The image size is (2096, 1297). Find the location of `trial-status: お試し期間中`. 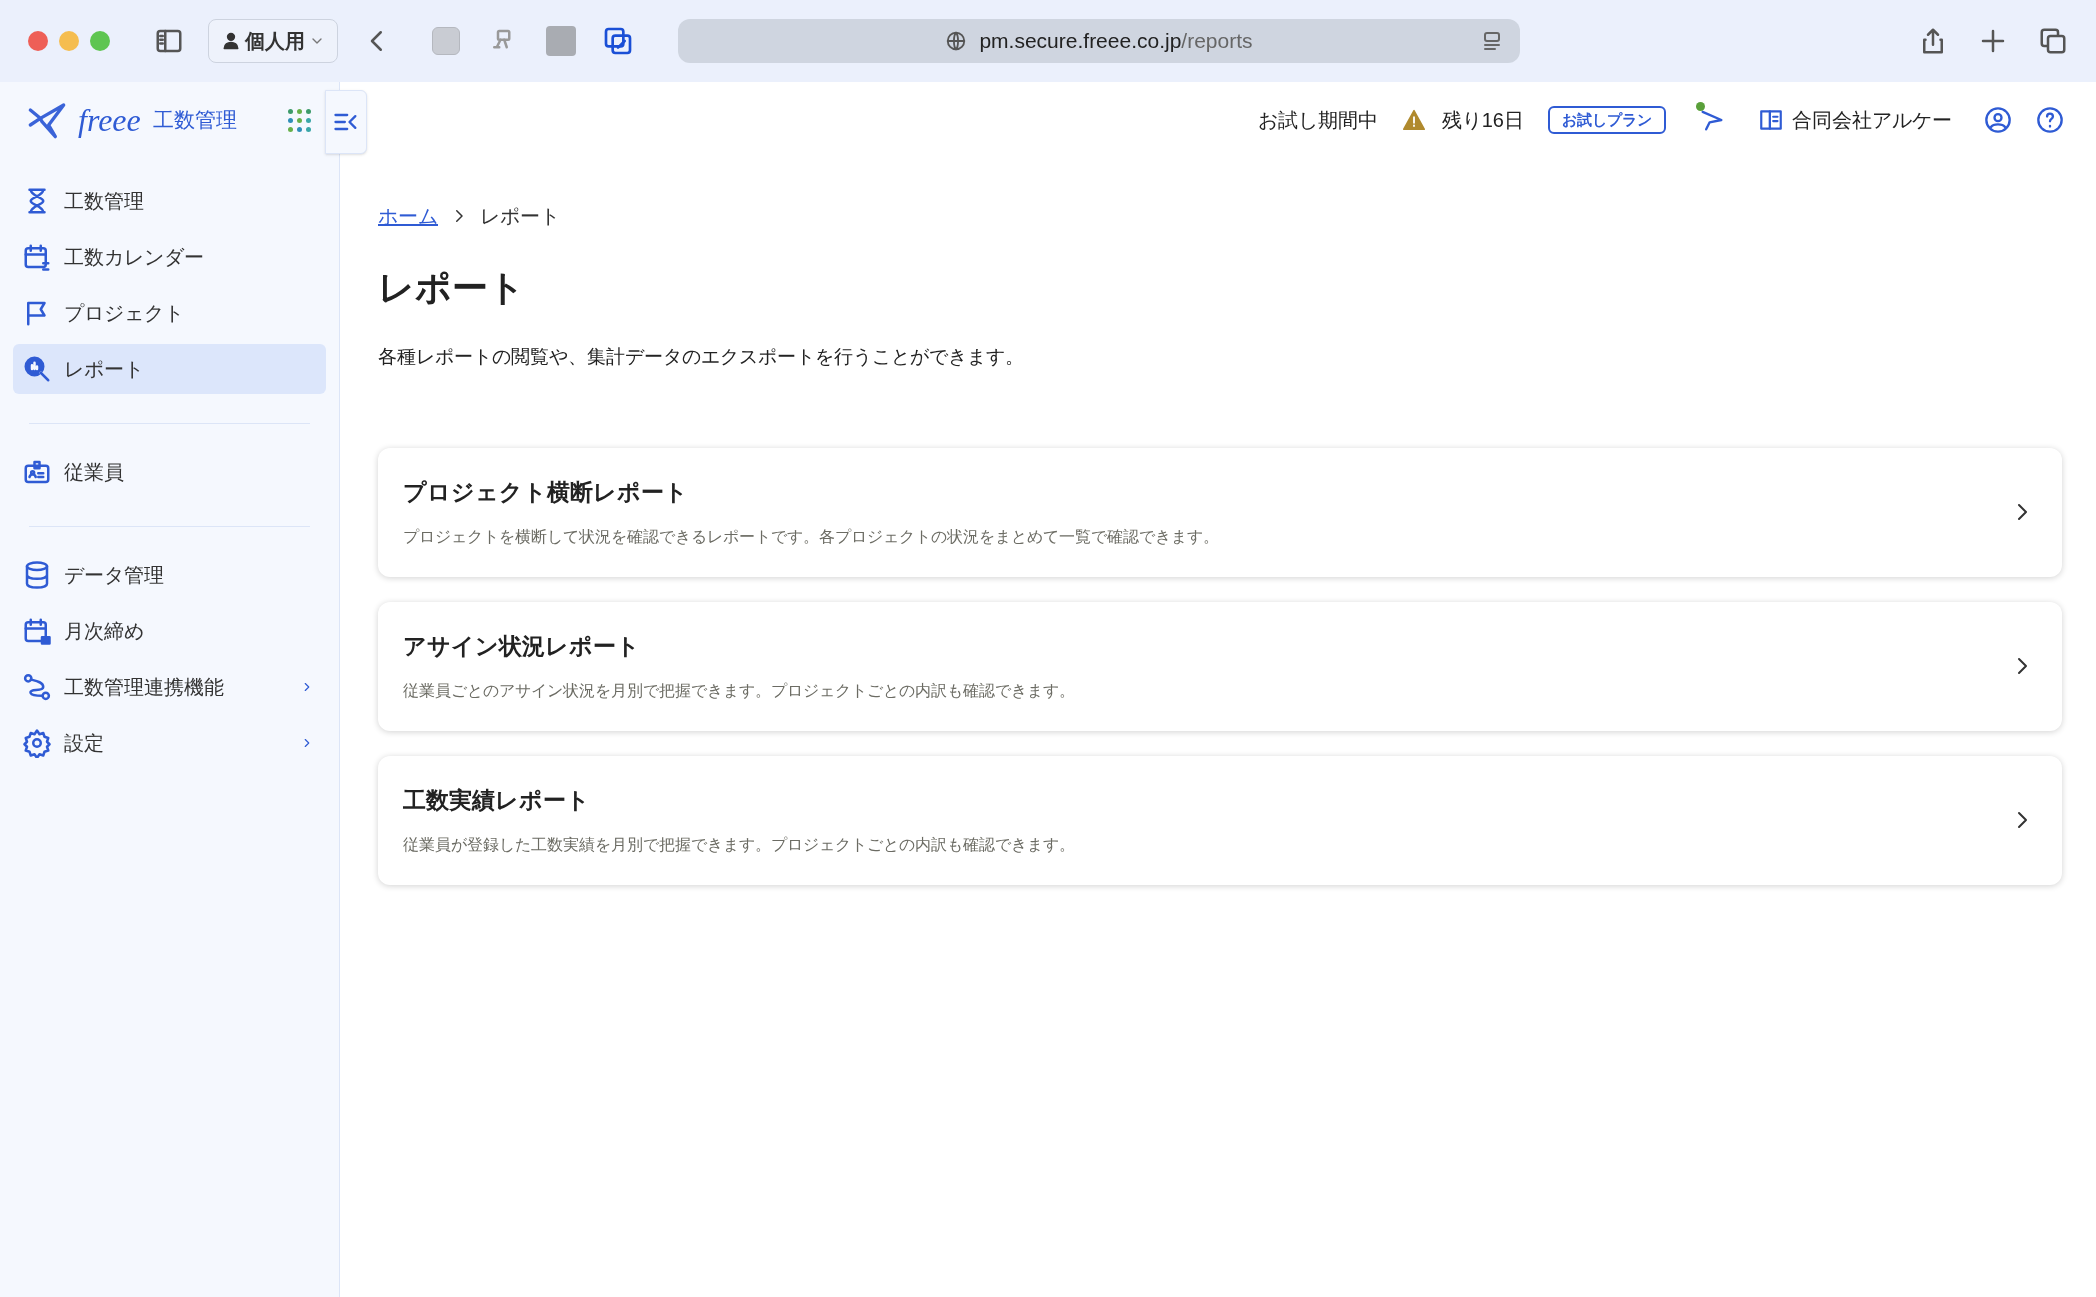

trial-status: お試し期間中 is located at coordinates (1317, 120).